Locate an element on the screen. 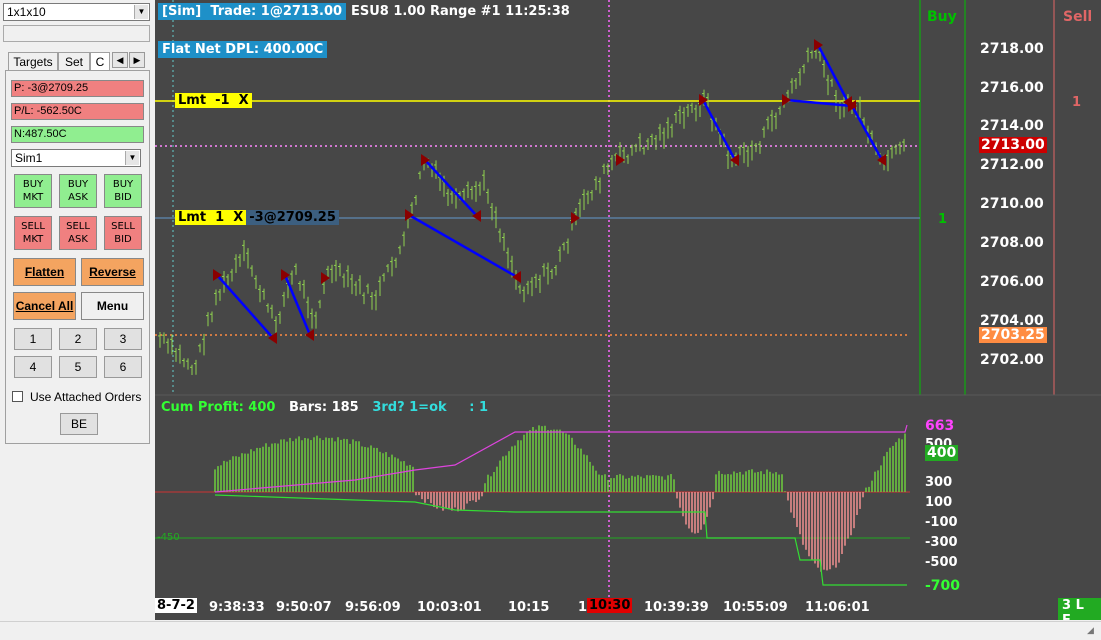 Image resolution: width=1101 pixels, height=640 pixels. buy-qty: 1 is located at coordinates (942, 219).